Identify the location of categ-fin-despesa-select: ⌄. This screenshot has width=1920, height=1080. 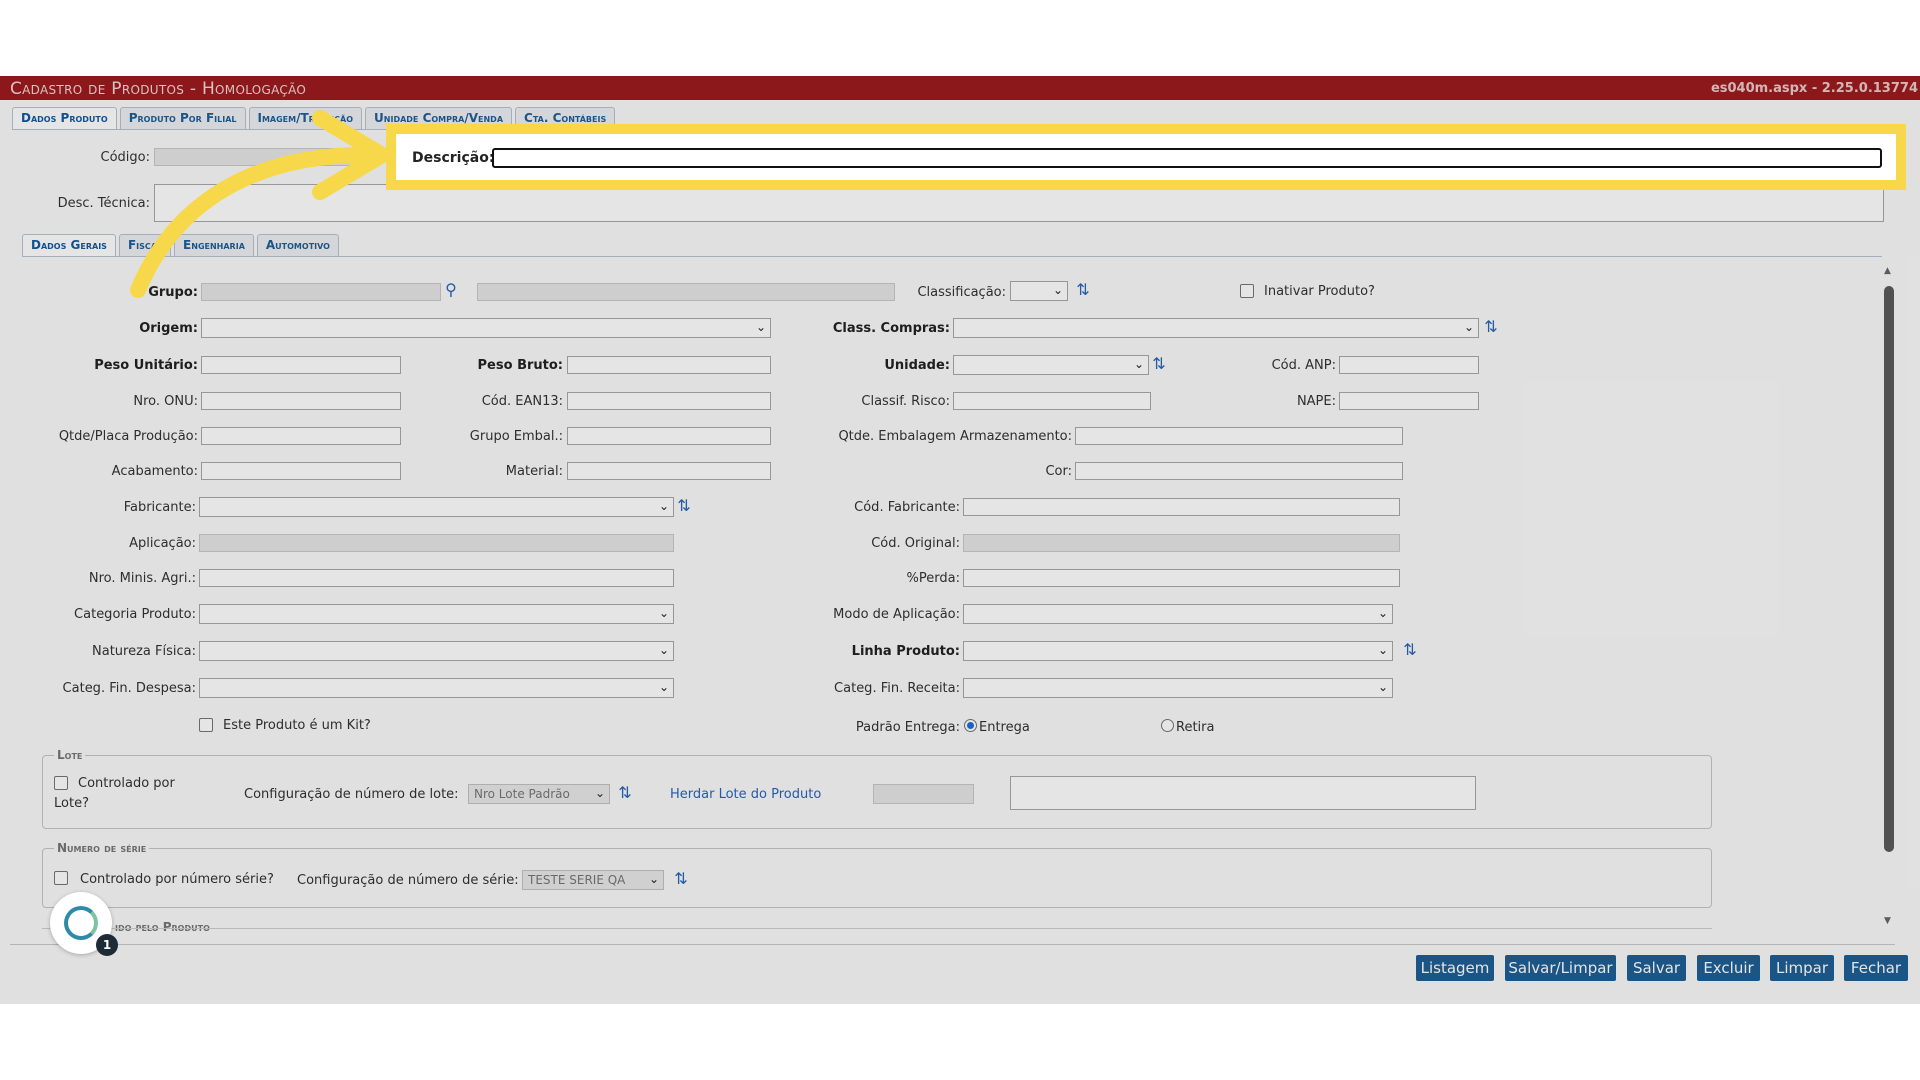
(436, 688).